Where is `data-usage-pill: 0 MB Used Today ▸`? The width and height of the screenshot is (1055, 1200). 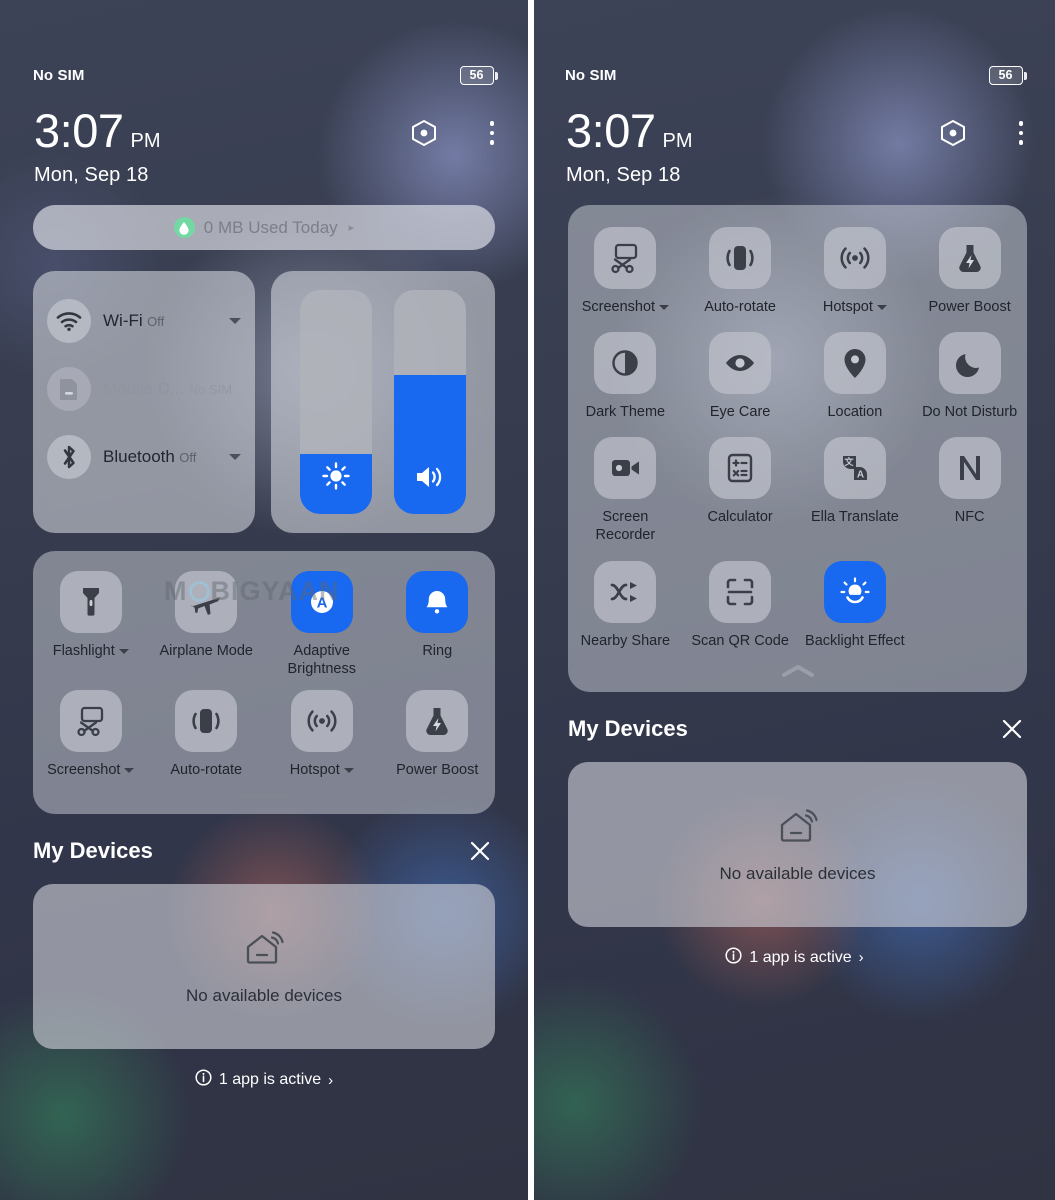
data-usage-pill: 0 MB Used Today ▸ is located at coordinates (264, 227).